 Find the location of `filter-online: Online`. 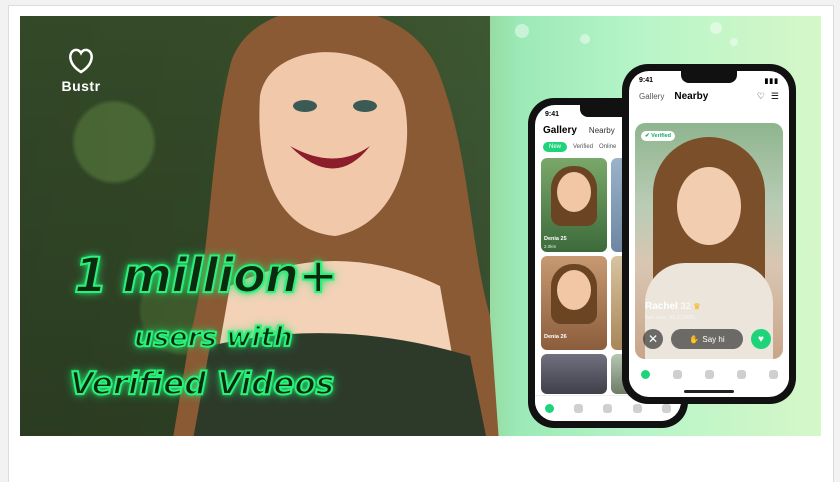

filter-online: Online is located at coordinates (607, 147).